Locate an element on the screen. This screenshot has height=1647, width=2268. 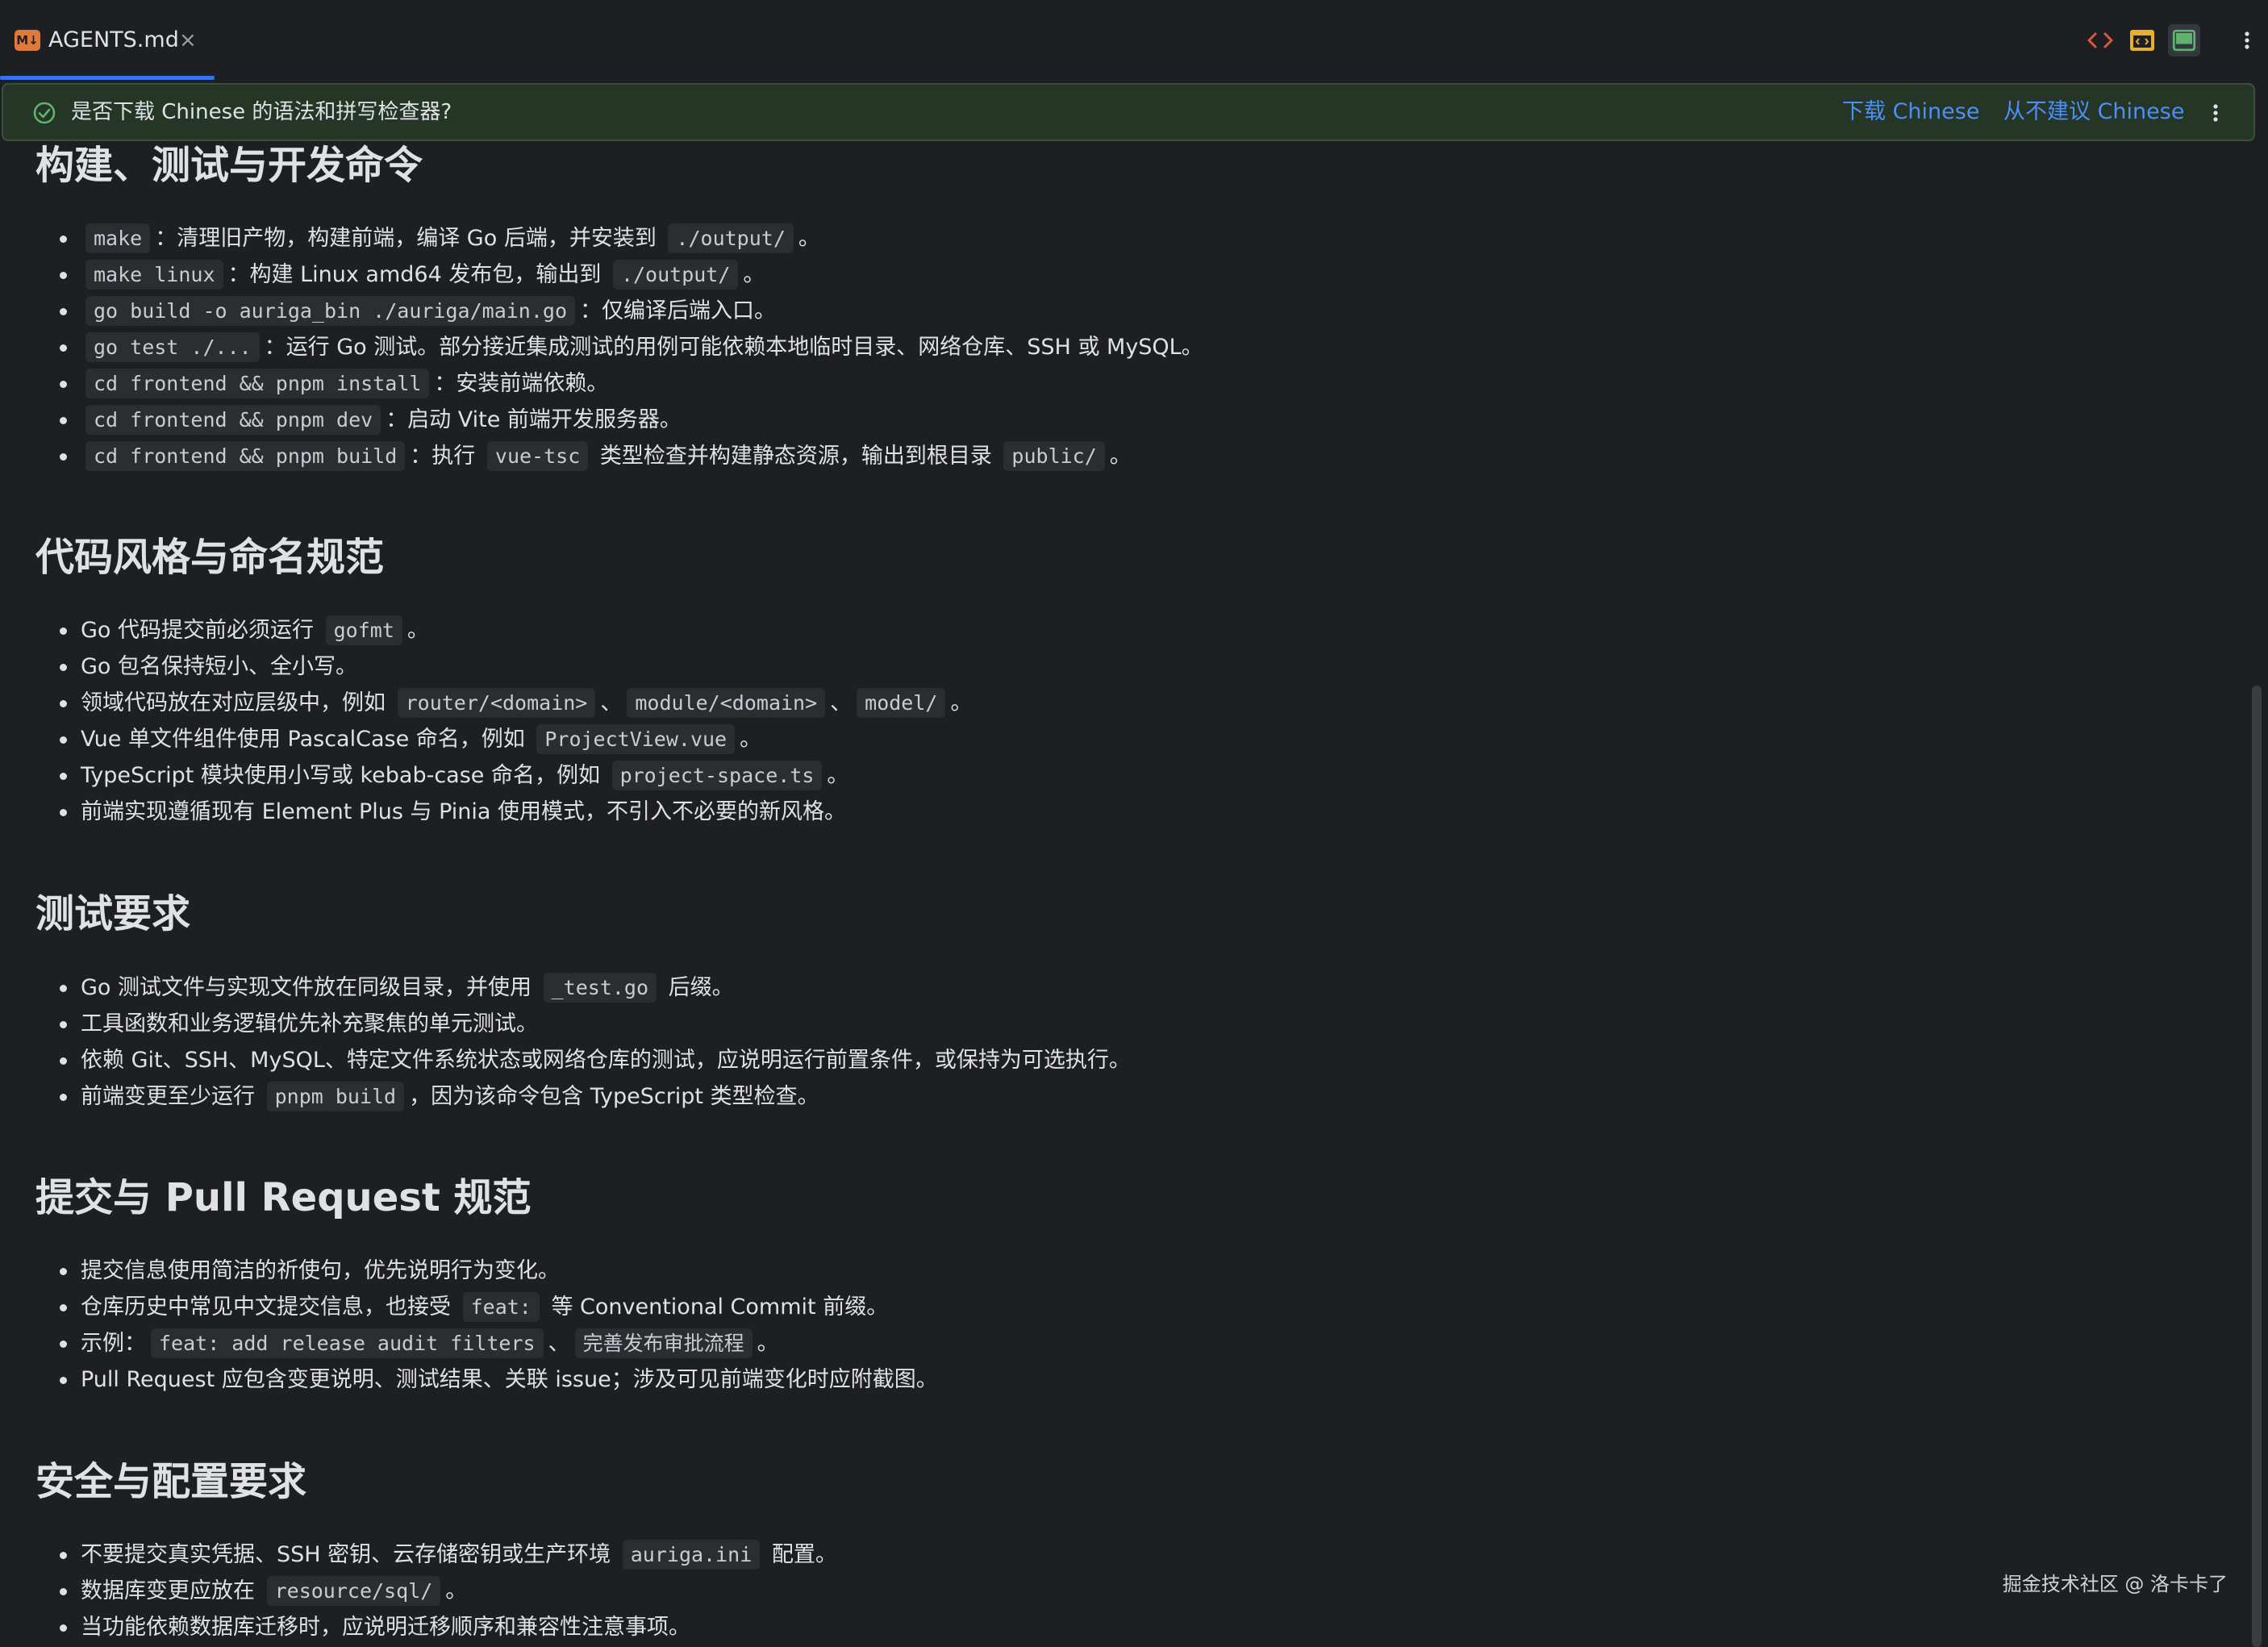
list-item: cd frontend && pnpm dev ：启动 Vite 前端开发服务器。 is located at coordinates (601, 420).